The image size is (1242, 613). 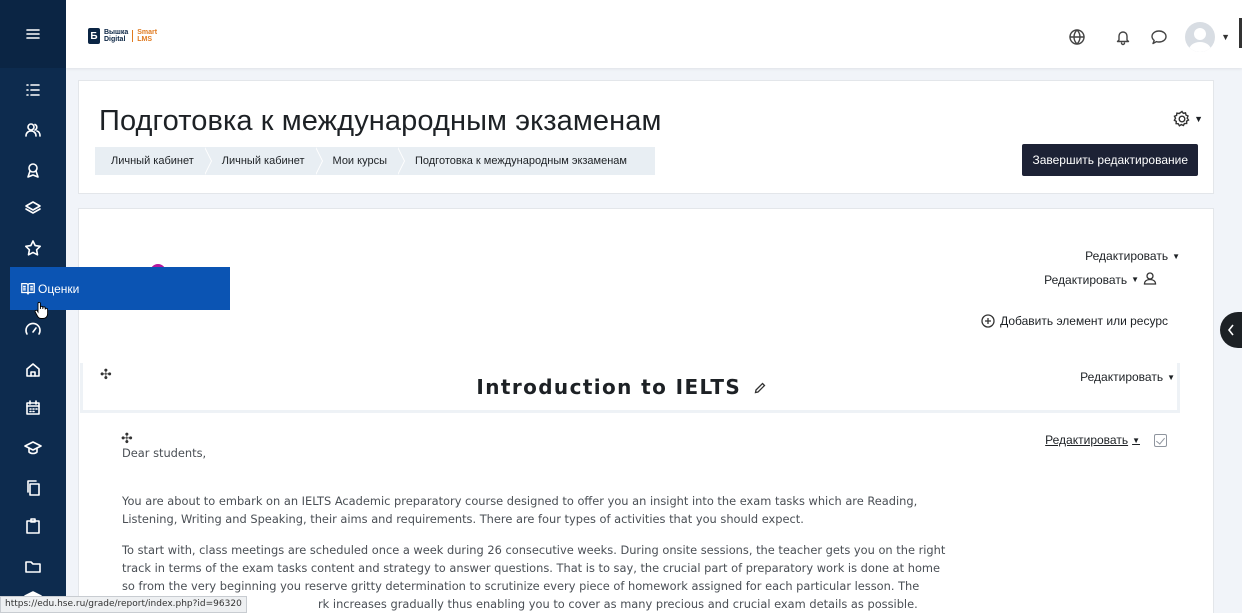 I want to click on users-icon, so click(x=33, y=130).